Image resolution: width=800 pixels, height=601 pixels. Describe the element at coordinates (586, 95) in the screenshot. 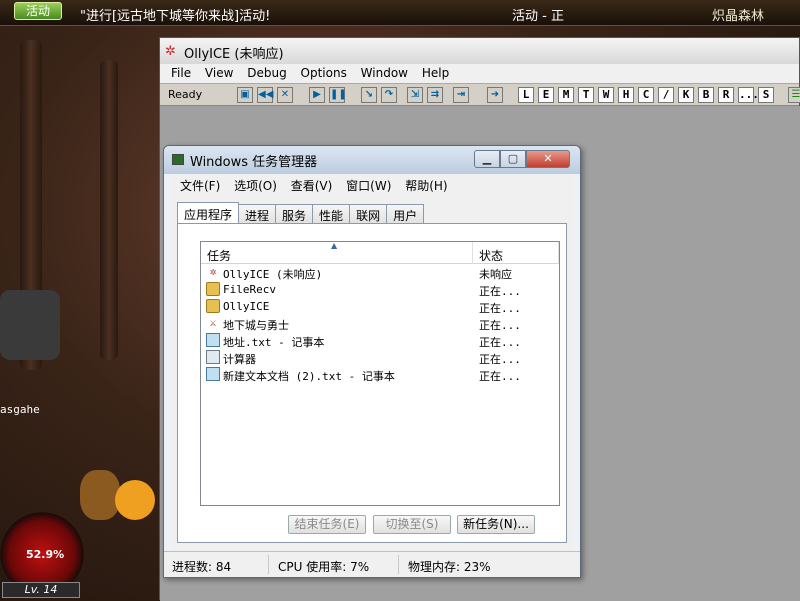

I see `toolbar-threads-button: T` at that location.